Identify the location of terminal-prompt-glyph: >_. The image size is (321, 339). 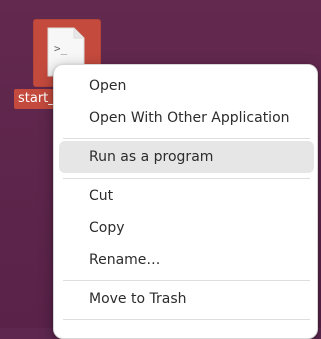
(61, 48).